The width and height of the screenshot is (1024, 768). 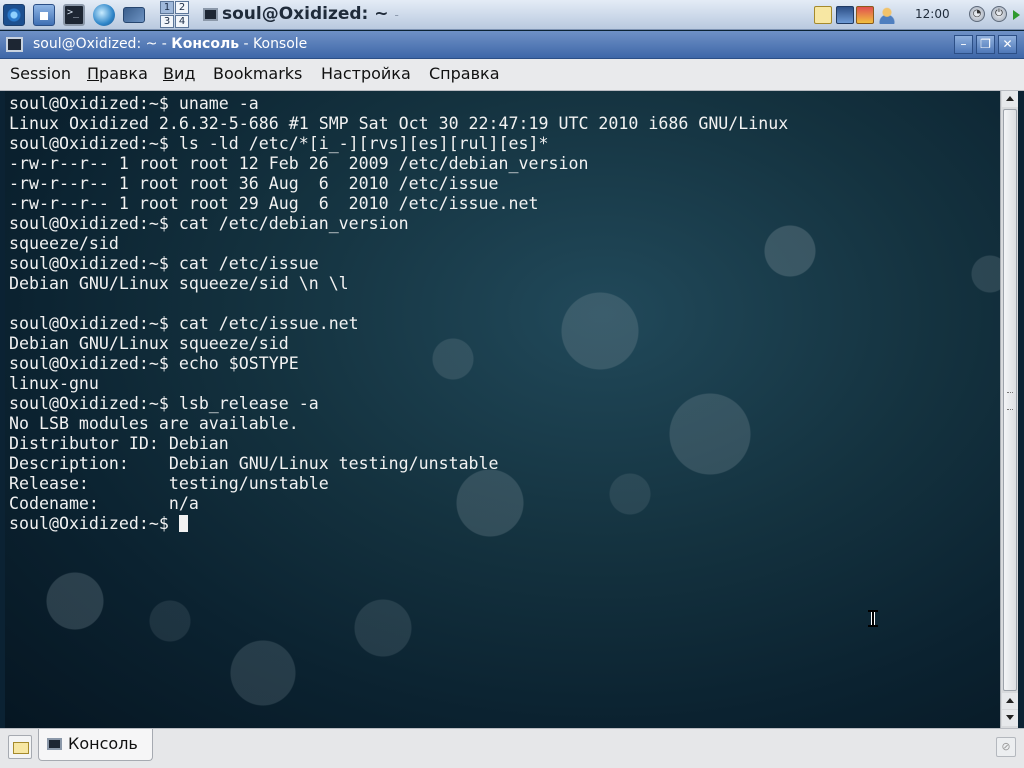 What do you see at coordinates (64, 243) in the screenshot?
I see `terminal-line: squeeze/sid` at bounding box center [64, 243].